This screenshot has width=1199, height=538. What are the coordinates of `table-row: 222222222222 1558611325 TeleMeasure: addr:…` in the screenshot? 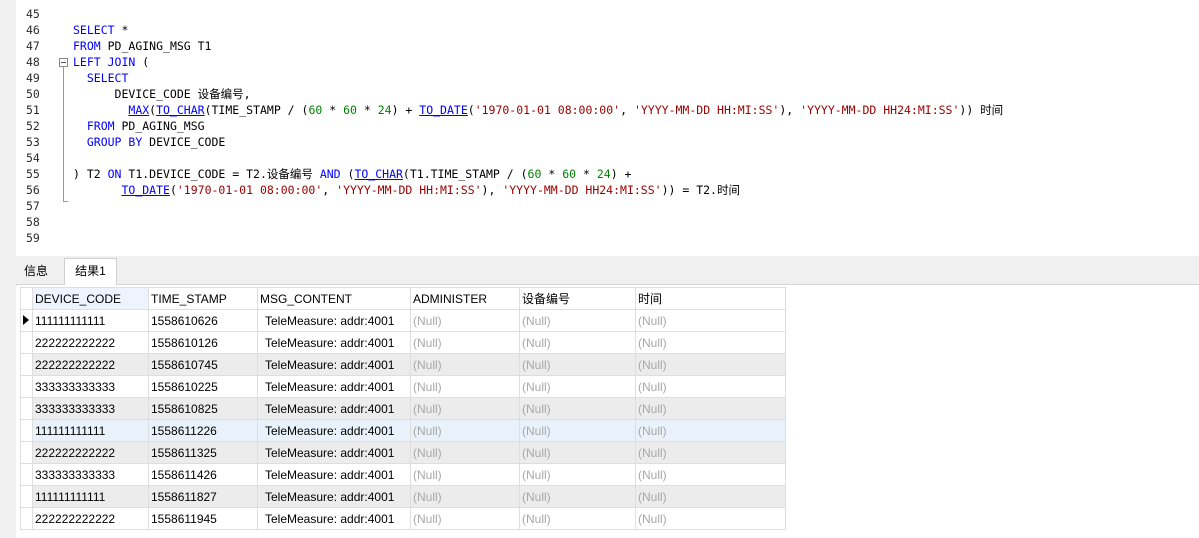 It's located at (403, 452).